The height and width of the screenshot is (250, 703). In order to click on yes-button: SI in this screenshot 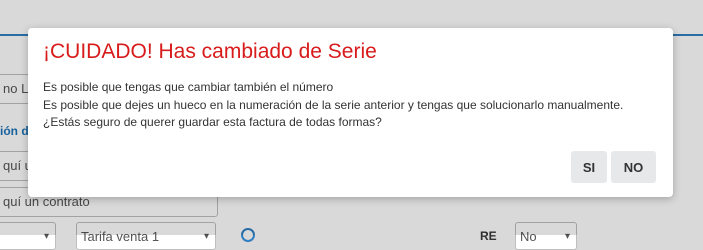, I will do `click(589, 167)`.